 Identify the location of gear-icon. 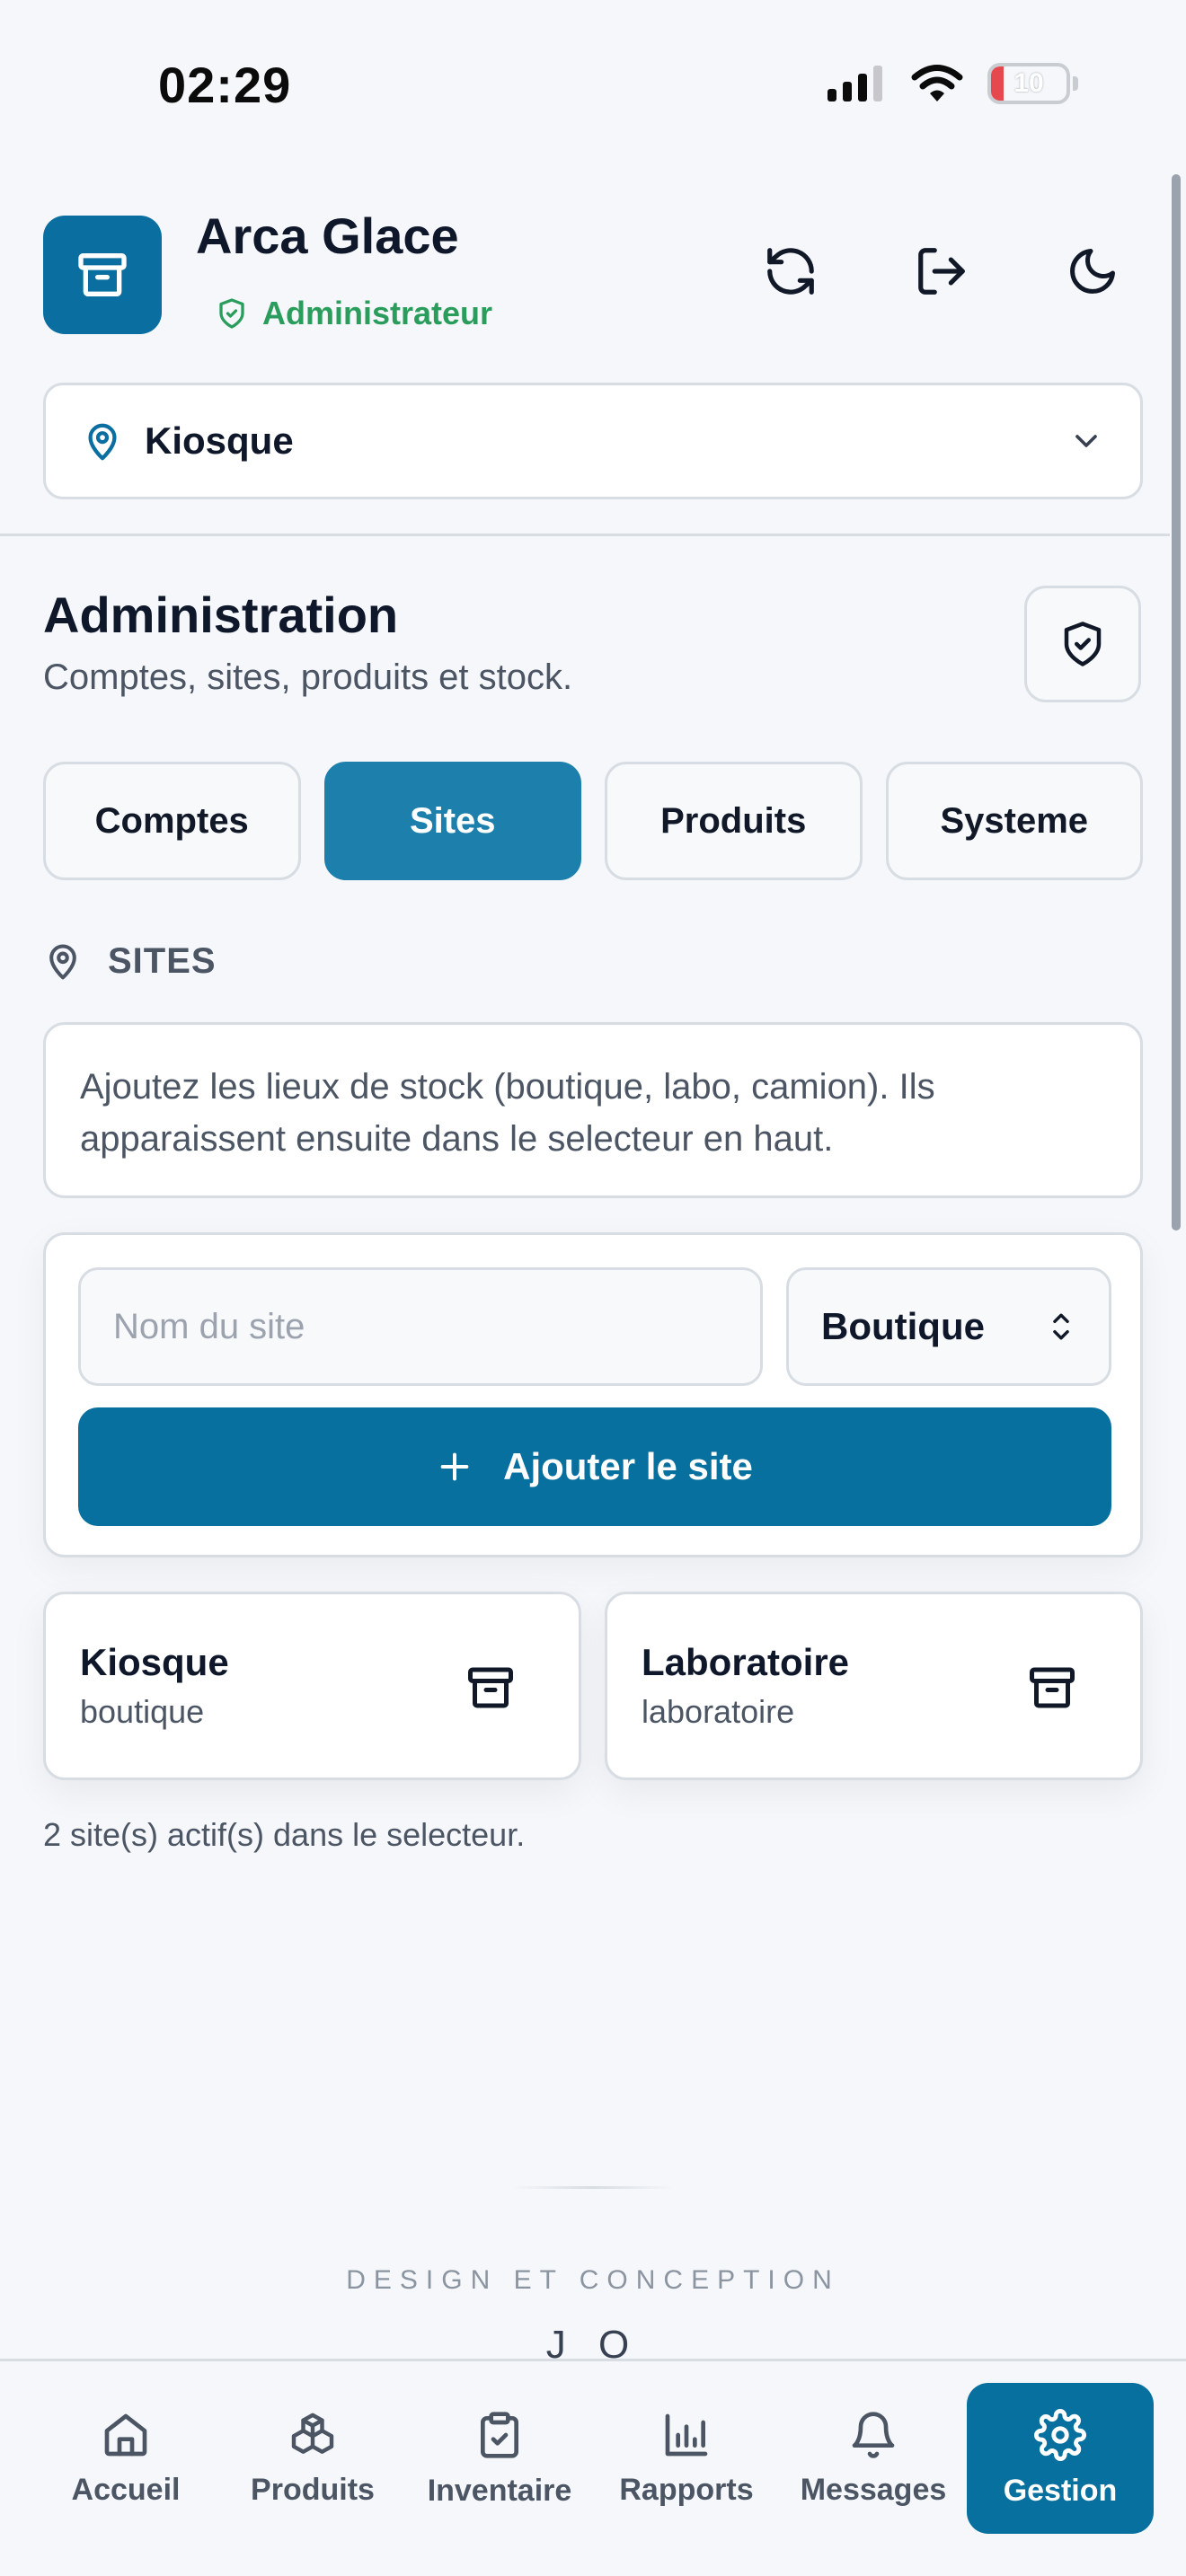
(1060, 2434).